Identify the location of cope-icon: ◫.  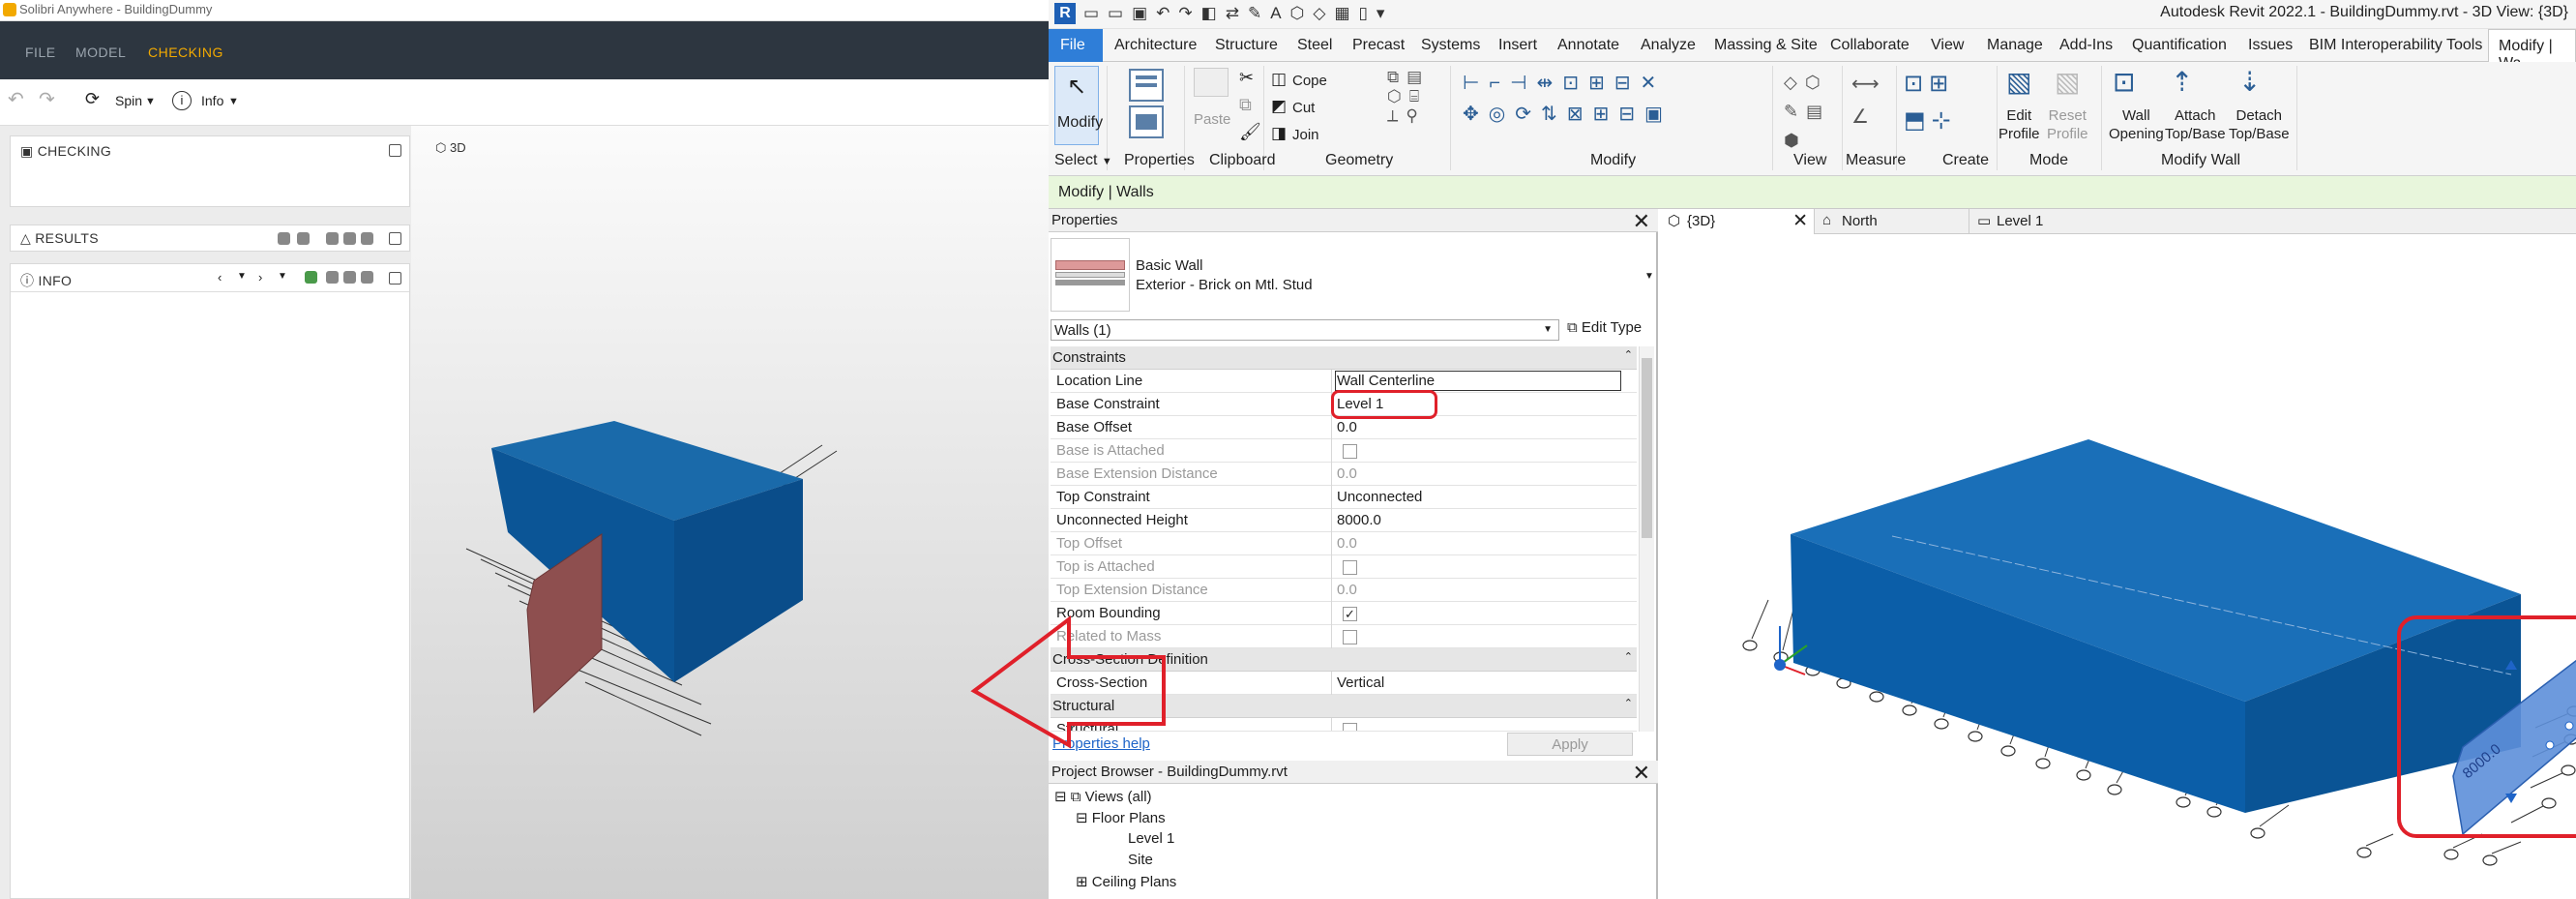
(1279, 79).